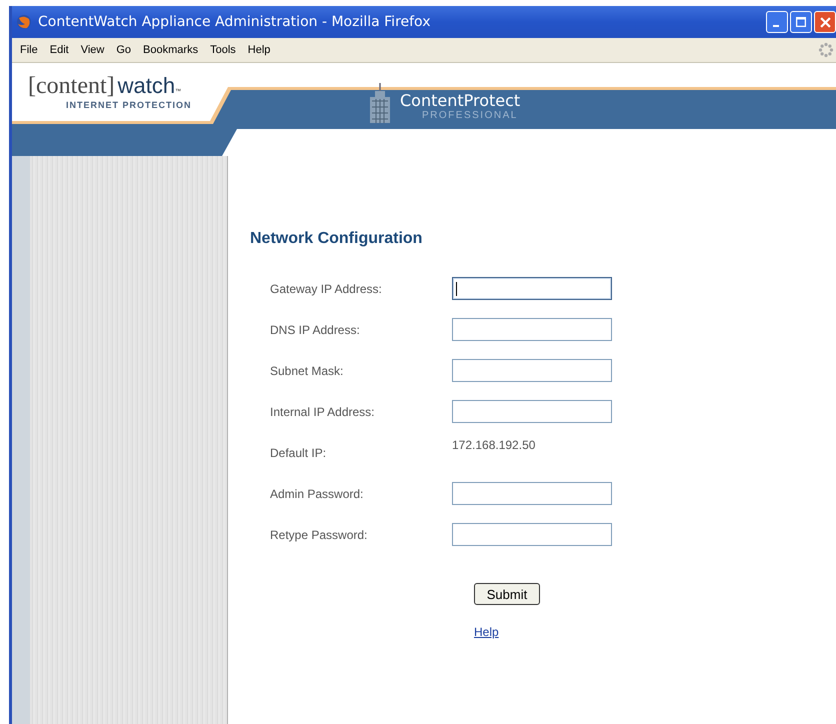 This screenshot has width=836, height=724. What do you see at coordinates (59, 50) in the screenshot?
I see `menu-item: Edit` at bounding box center [59, 50].